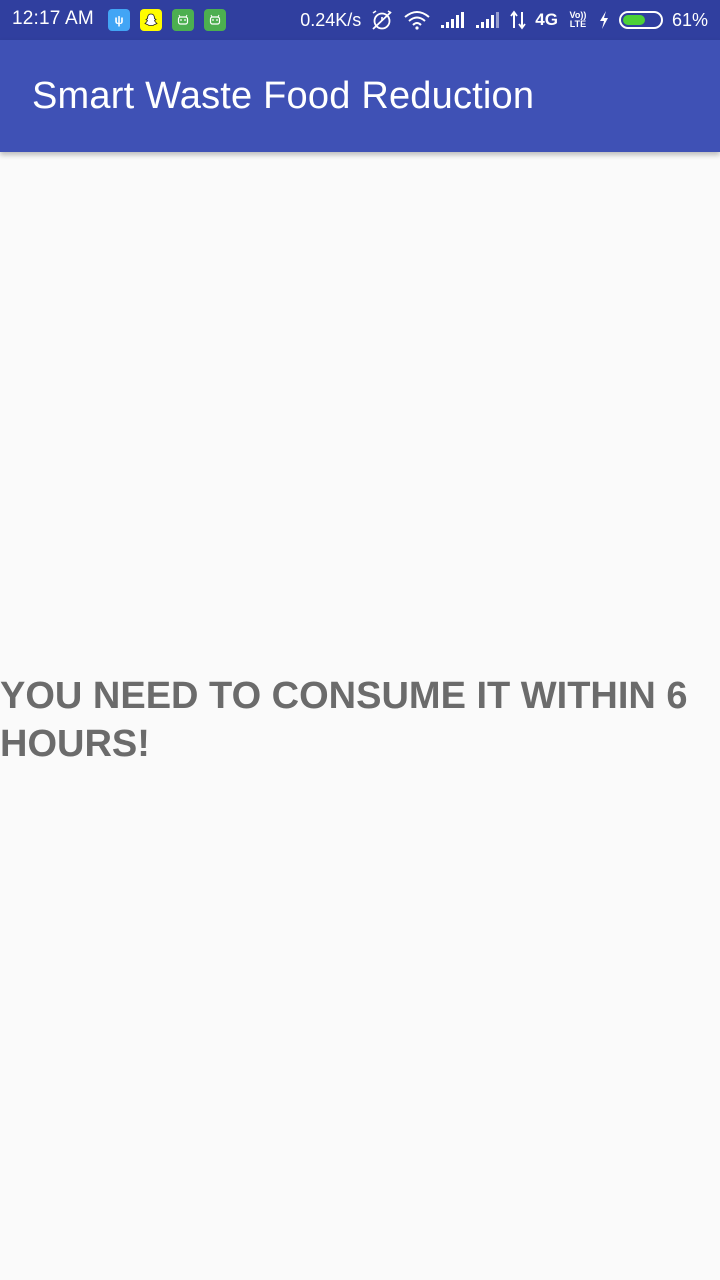  I want to click on snapchat-icon, so click(151, 20).